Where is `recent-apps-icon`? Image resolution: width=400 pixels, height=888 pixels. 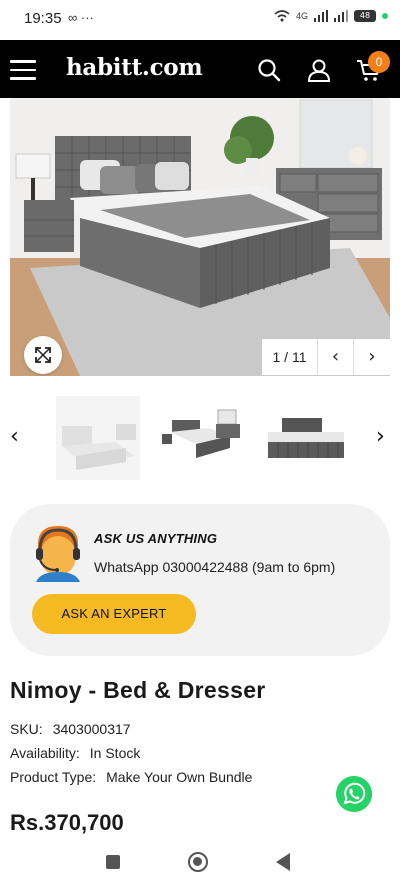
recent-apps-icon is located at coordinates (113, 862).